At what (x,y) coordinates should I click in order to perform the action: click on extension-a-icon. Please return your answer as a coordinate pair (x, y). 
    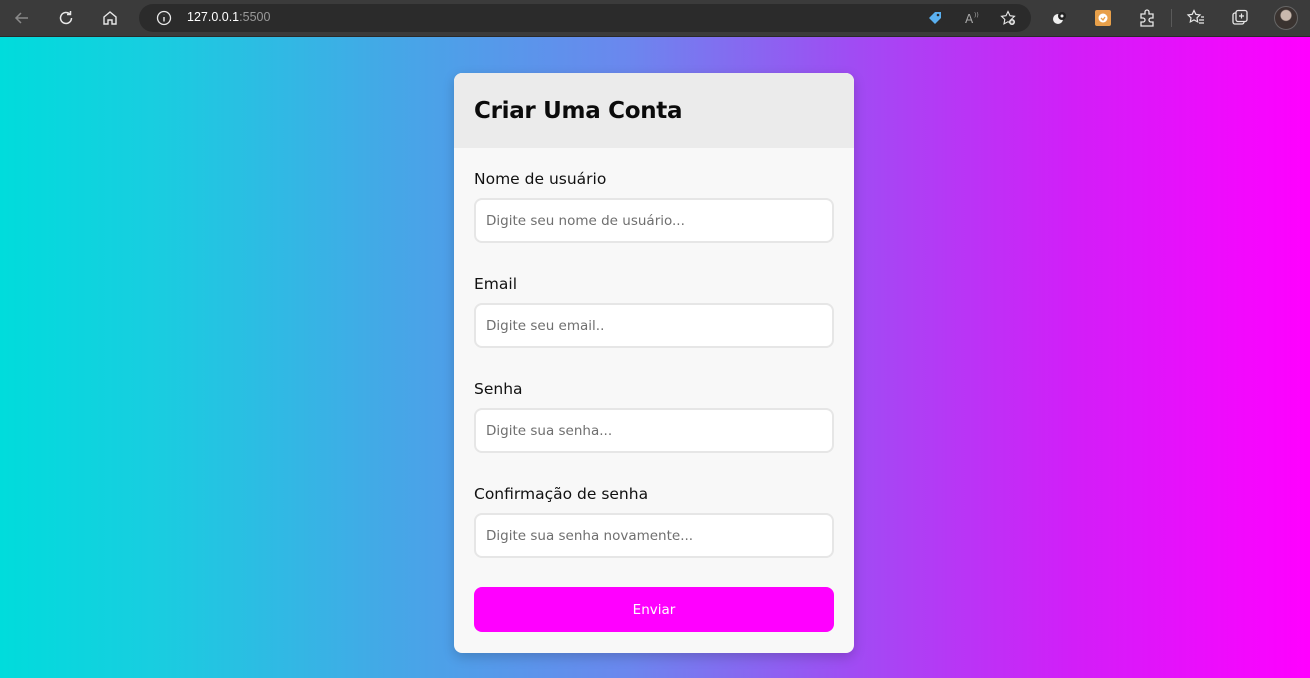
    Looking at the image, I should click on (1060, 18).